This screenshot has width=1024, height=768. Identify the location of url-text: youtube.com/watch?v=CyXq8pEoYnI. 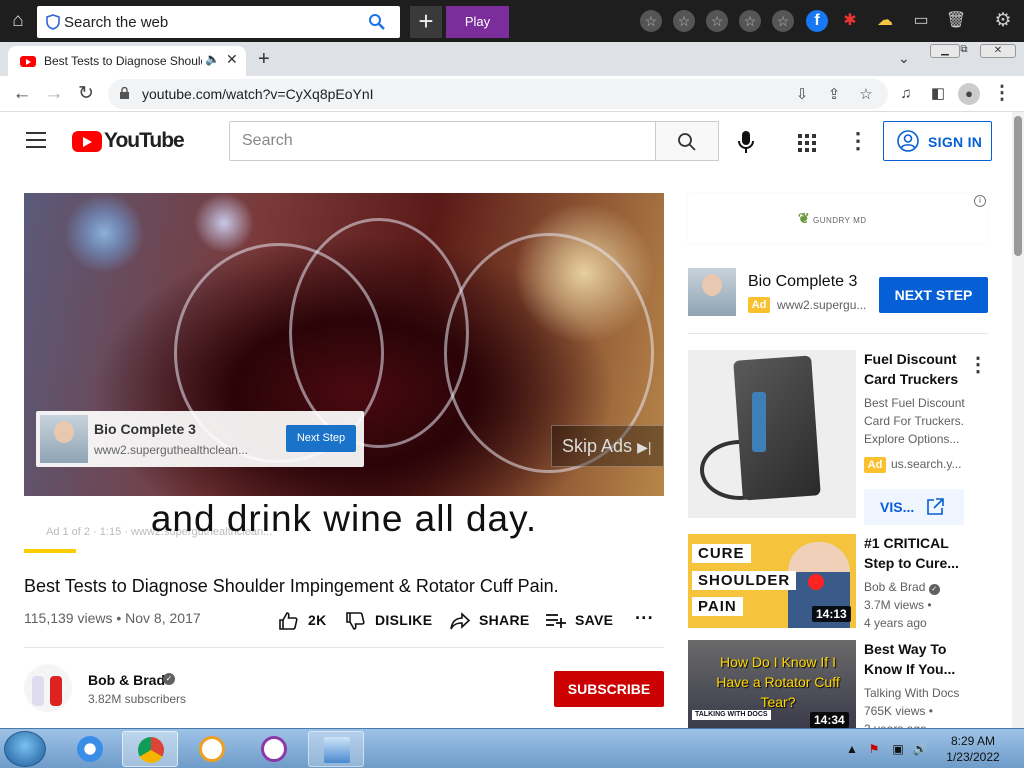
(258, 94).